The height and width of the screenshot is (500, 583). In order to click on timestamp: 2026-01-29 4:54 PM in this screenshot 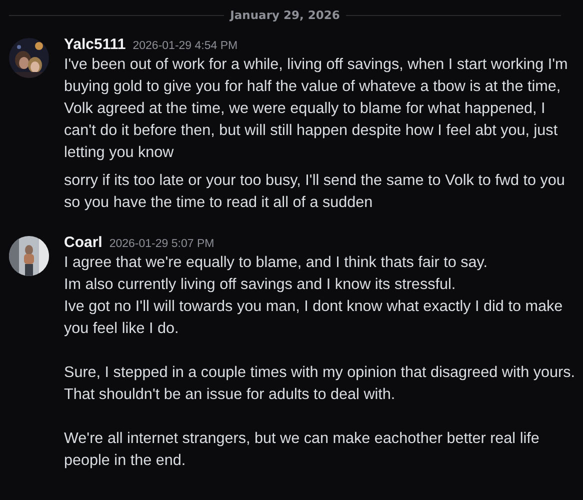, I will do `click(185, 46)`.